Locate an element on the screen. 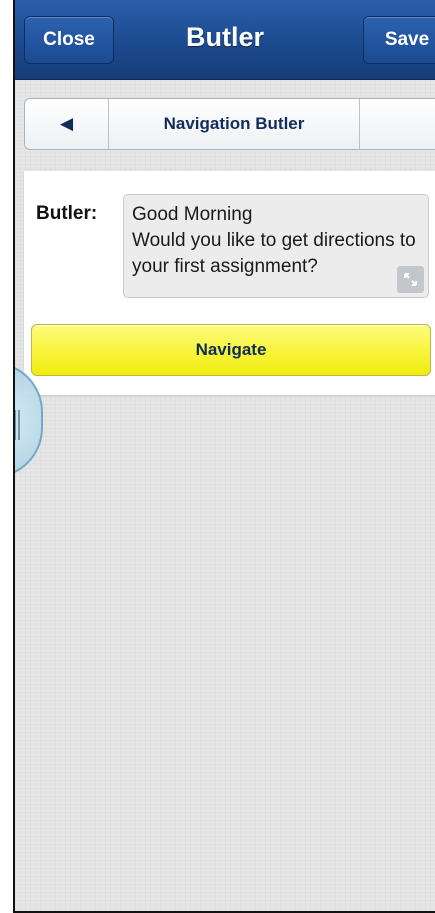 The width and height of the screenshot is (435, 913). speaker-label: Butler: is located at coordinates (67, 213).